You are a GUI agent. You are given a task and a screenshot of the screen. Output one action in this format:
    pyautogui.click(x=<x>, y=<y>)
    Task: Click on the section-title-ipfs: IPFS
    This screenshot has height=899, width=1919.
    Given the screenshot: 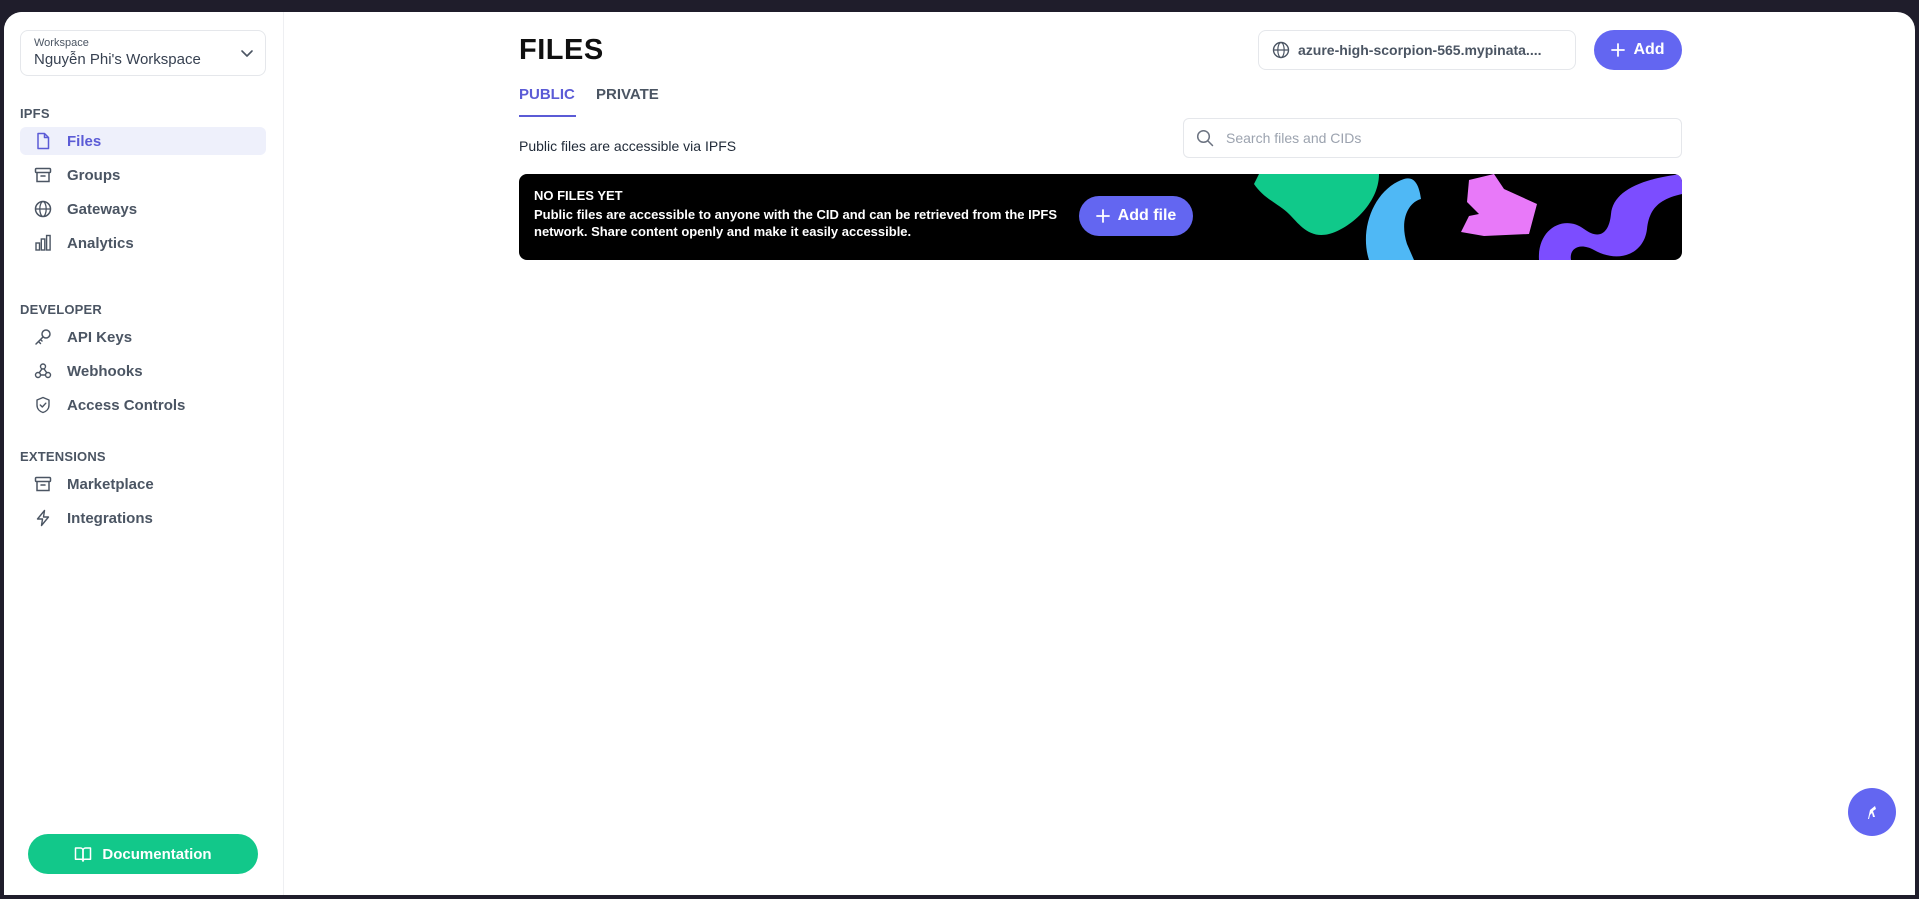 What is the action you would take?
    pyautogui.click(x=35, y=113)
    